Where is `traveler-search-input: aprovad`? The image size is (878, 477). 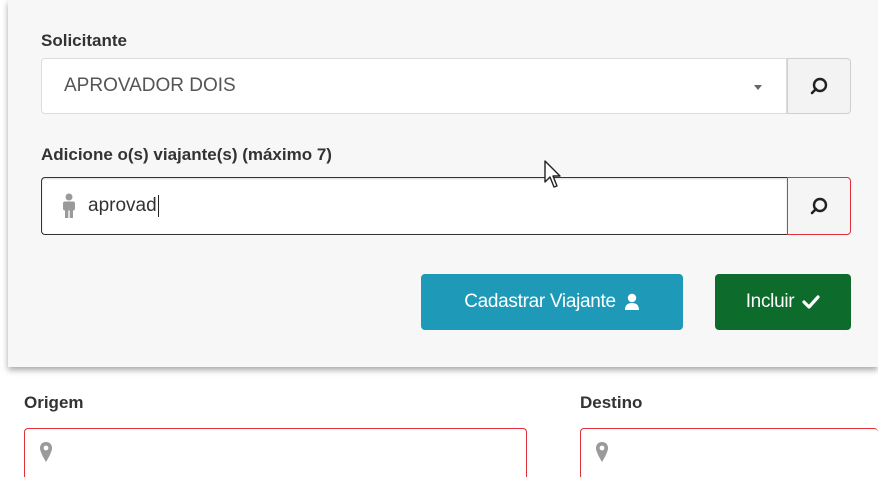
traveler-search-input: aprovad is located at coordinates (414, 206).